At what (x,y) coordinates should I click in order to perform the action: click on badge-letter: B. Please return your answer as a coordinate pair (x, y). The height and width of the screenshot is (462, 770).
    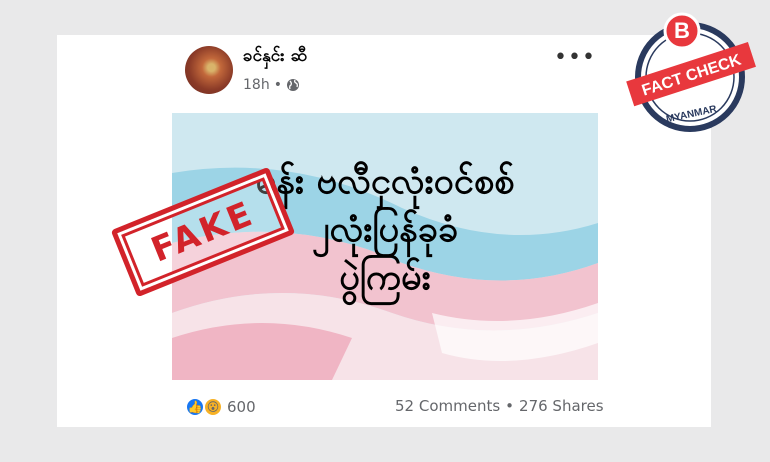
    Looking at the image, I should click on (682, 30).